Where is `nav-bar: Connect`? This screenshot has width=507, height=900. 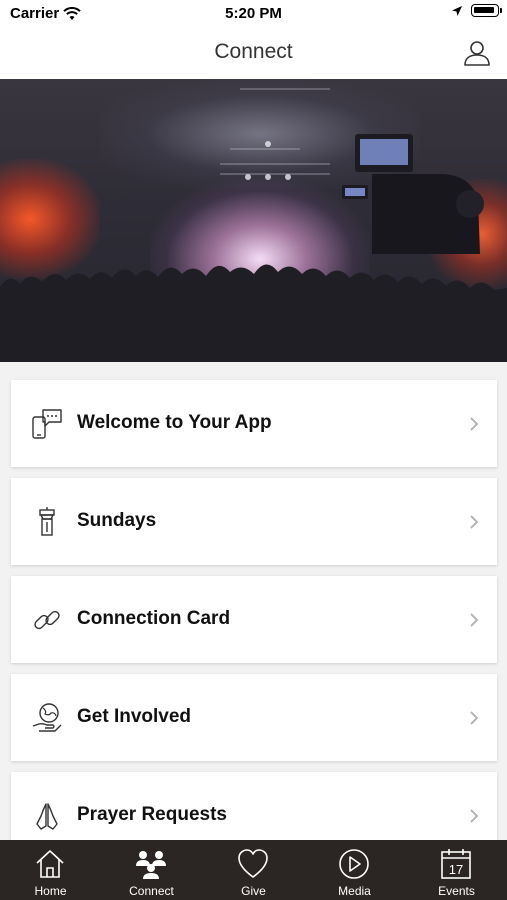 nav-bar: Connect is located at coordinates (253, 53).